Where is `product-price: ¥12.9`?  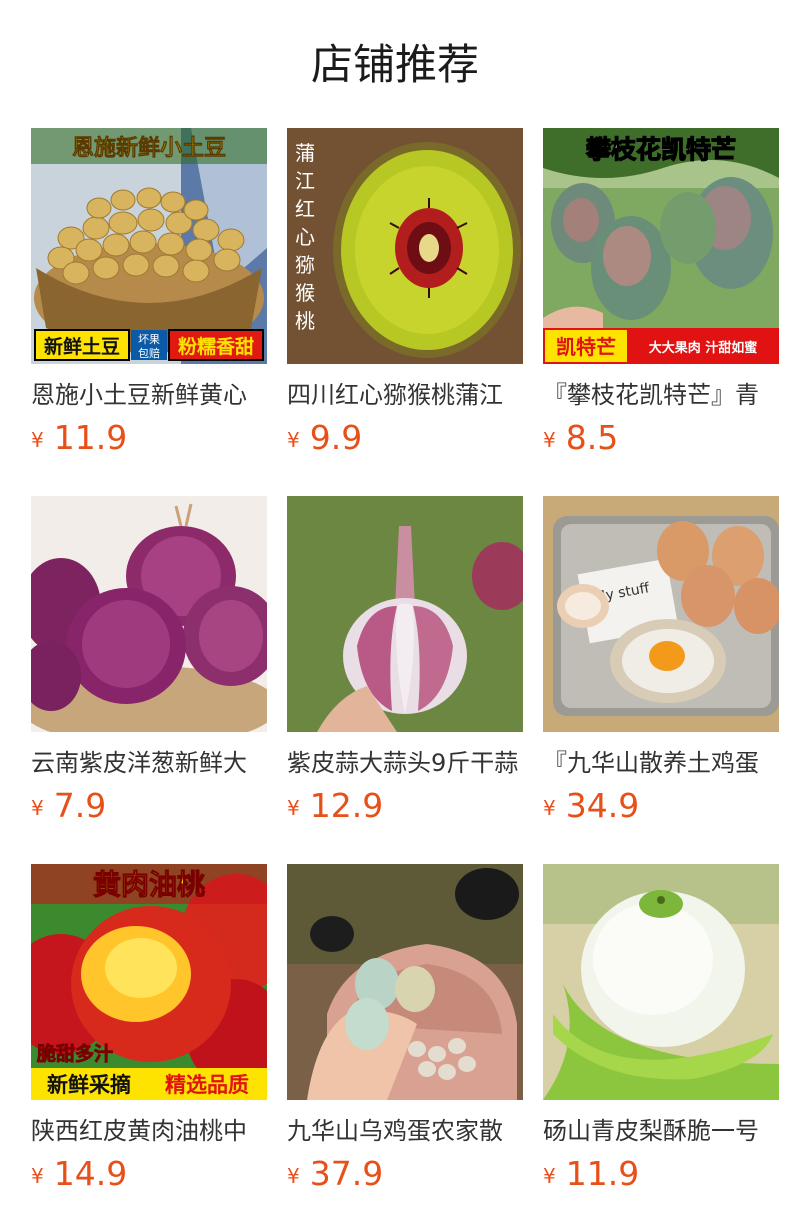
product-price: ¥12.9 is located at coordinates (335, 806).